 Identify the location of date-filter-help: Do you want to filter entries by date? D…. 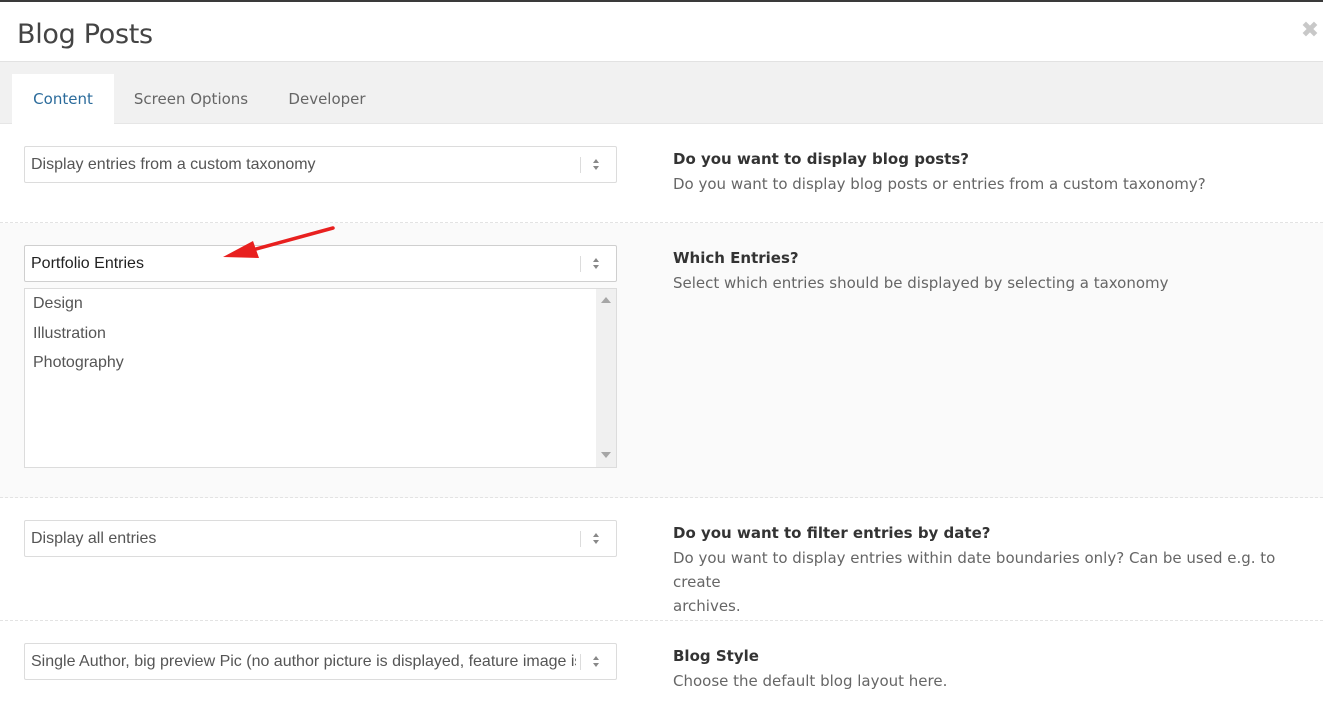
(988, 570).